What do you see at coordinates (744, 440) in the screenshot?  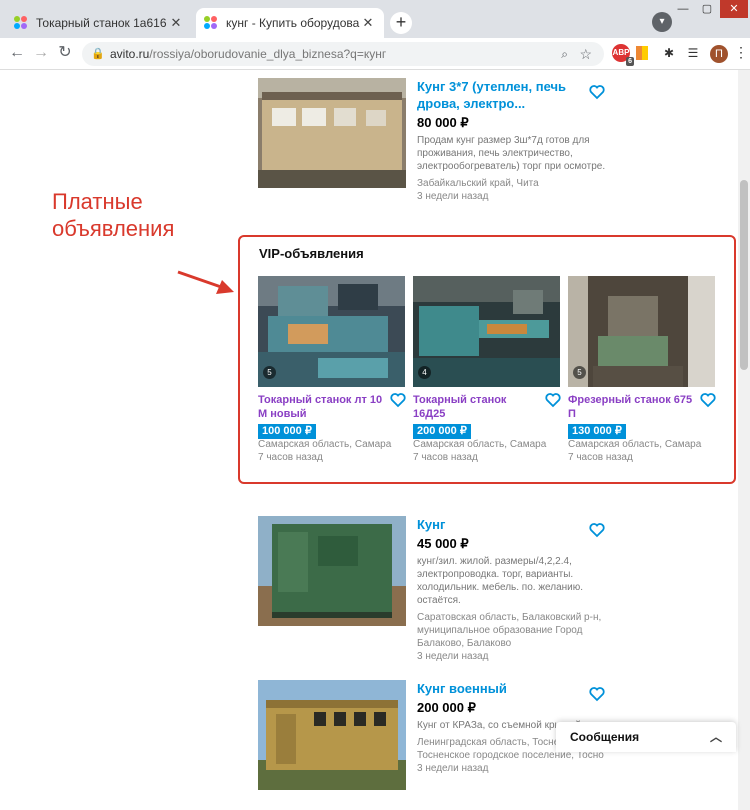 I see `page-scrollbar` at bounding box center [744, 440].